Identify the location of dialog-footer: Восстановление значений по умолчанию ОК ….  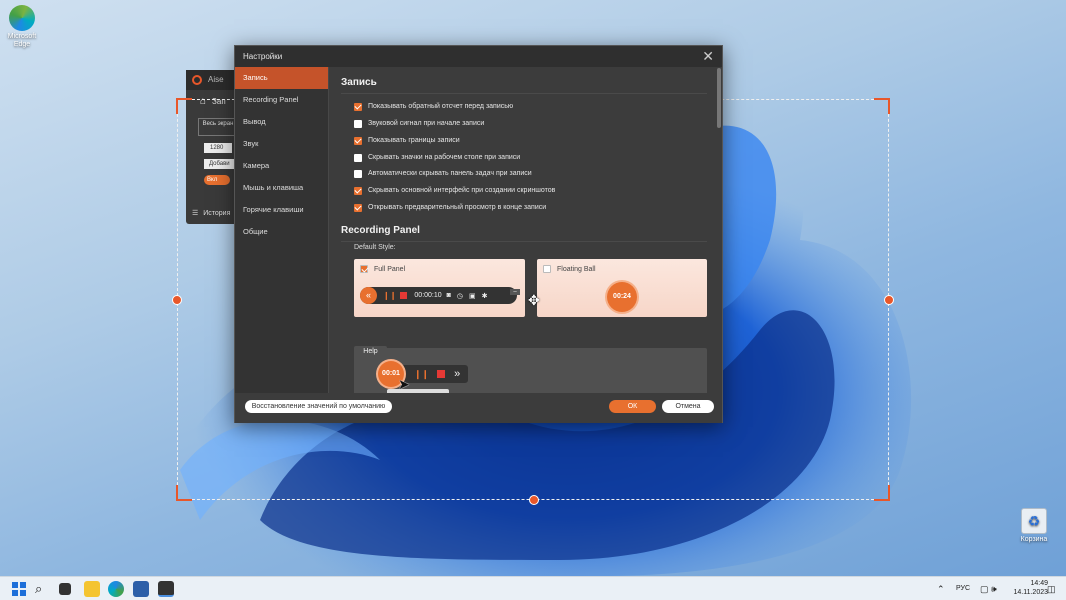
(478, 408).